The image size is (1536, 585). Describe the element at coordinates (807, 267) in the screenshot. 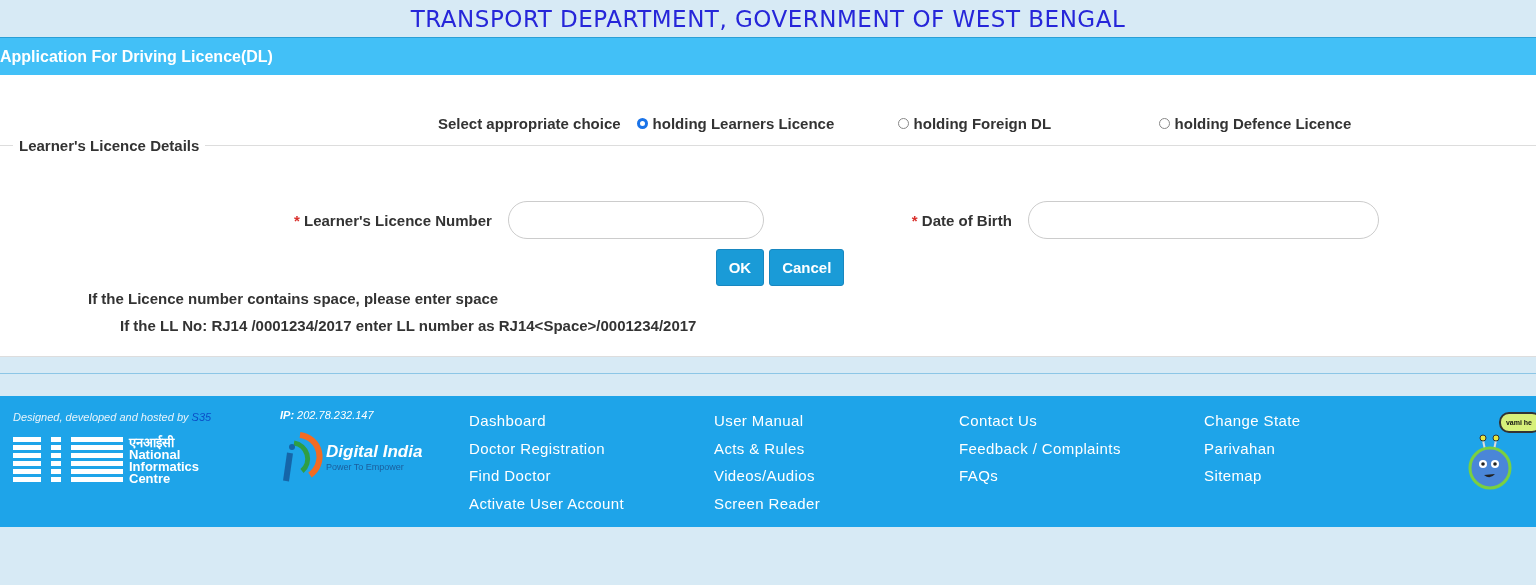

I see `cancel-button: Cancel` at that location.